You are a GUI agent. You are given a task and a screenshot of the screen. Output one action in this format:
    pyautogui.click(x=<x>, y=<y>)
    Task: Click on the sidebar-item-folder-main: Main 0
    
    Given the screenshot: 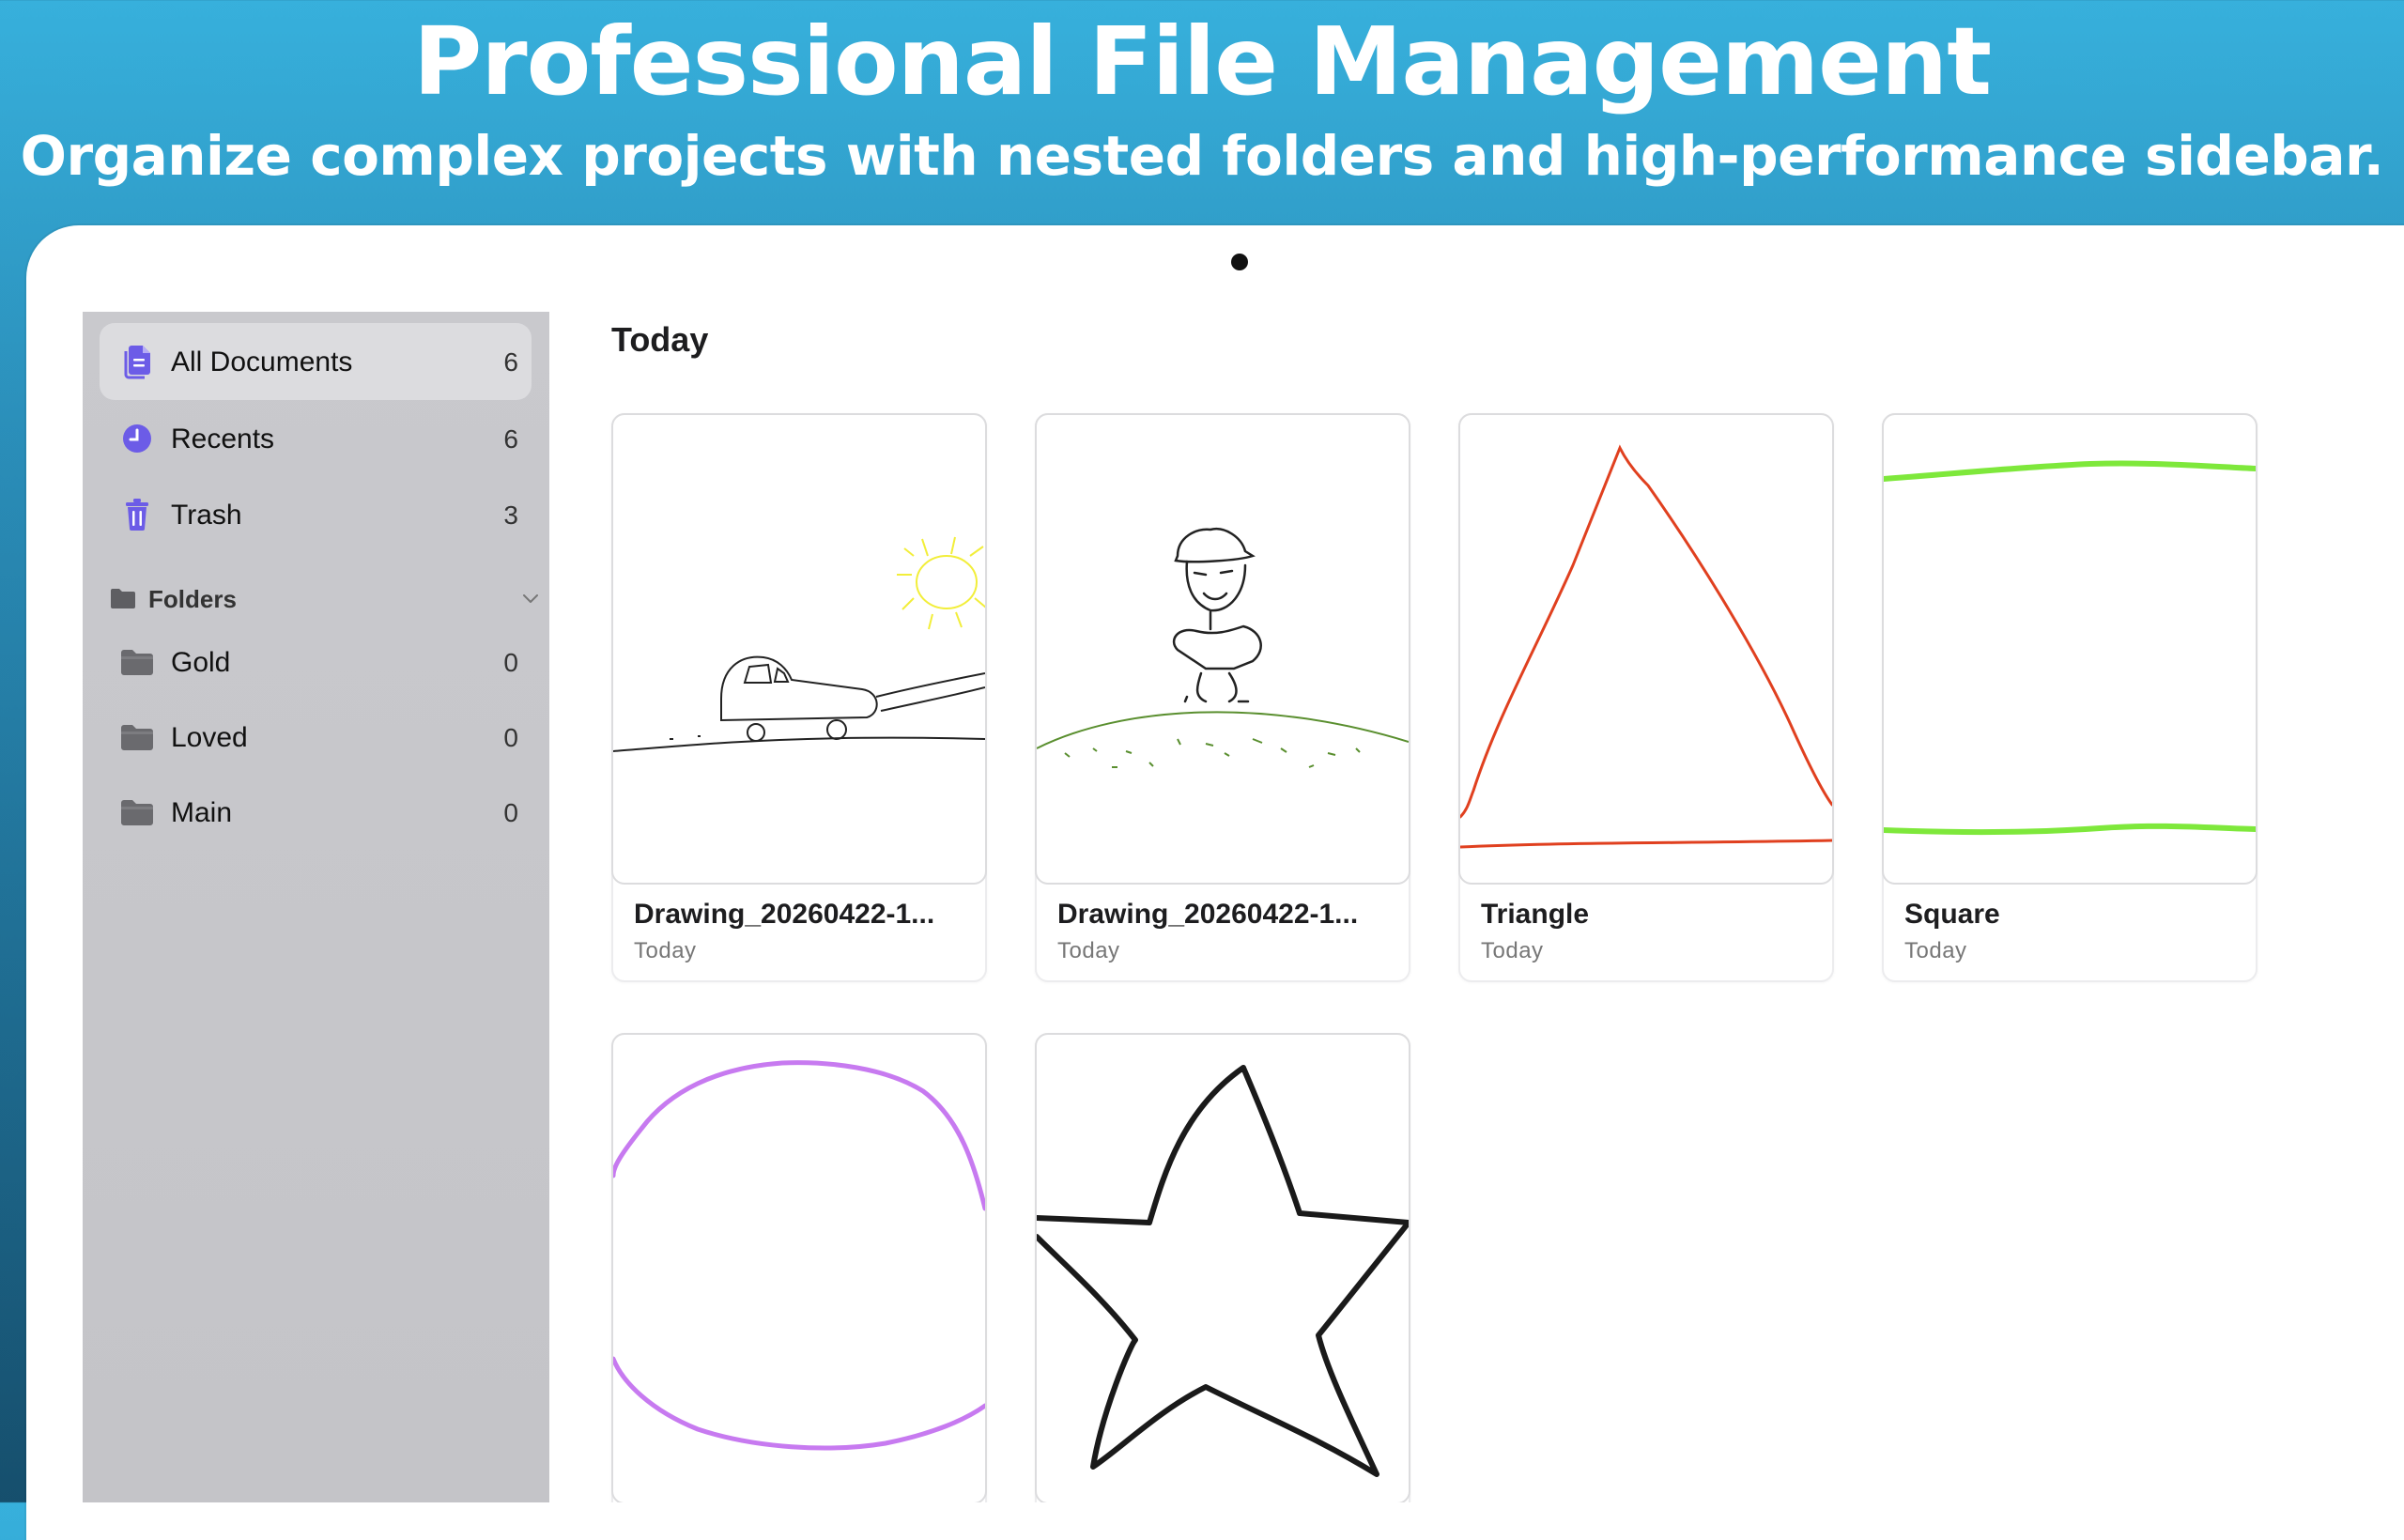 What is the action you would take?
    pyautogui.click(x=316, y=812)
    